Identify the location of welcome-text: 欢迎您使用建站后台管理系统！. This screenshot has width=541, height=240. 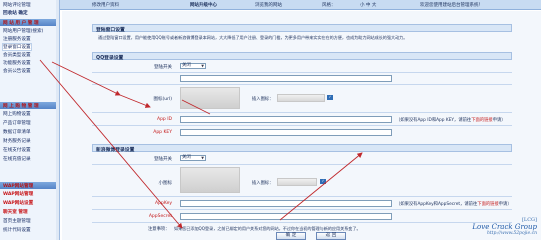
(451, 5).